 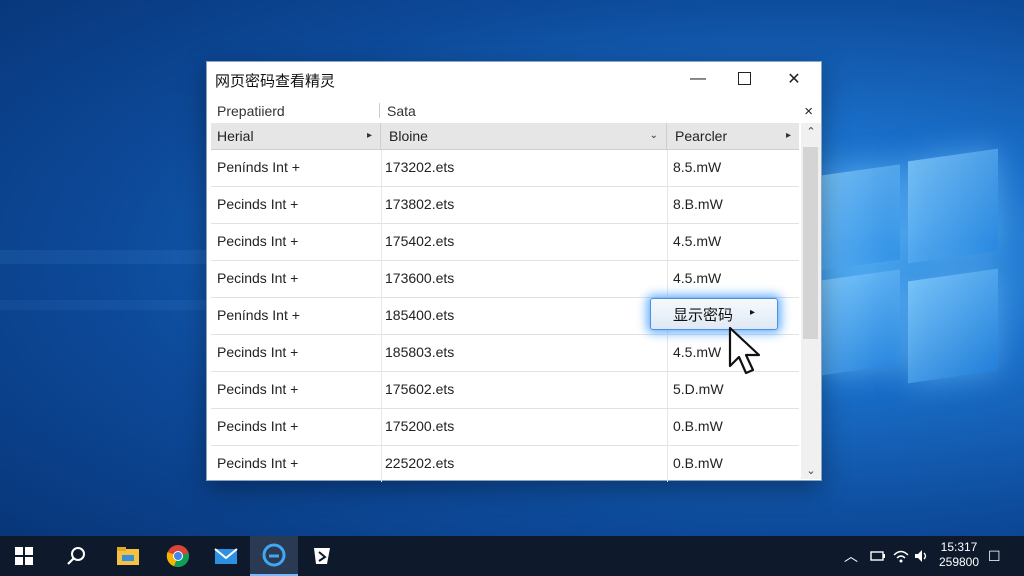 What do you see at coordinates (901, 556) in the screenshot?
I see `network-icon` at bounding box center [901, 556].